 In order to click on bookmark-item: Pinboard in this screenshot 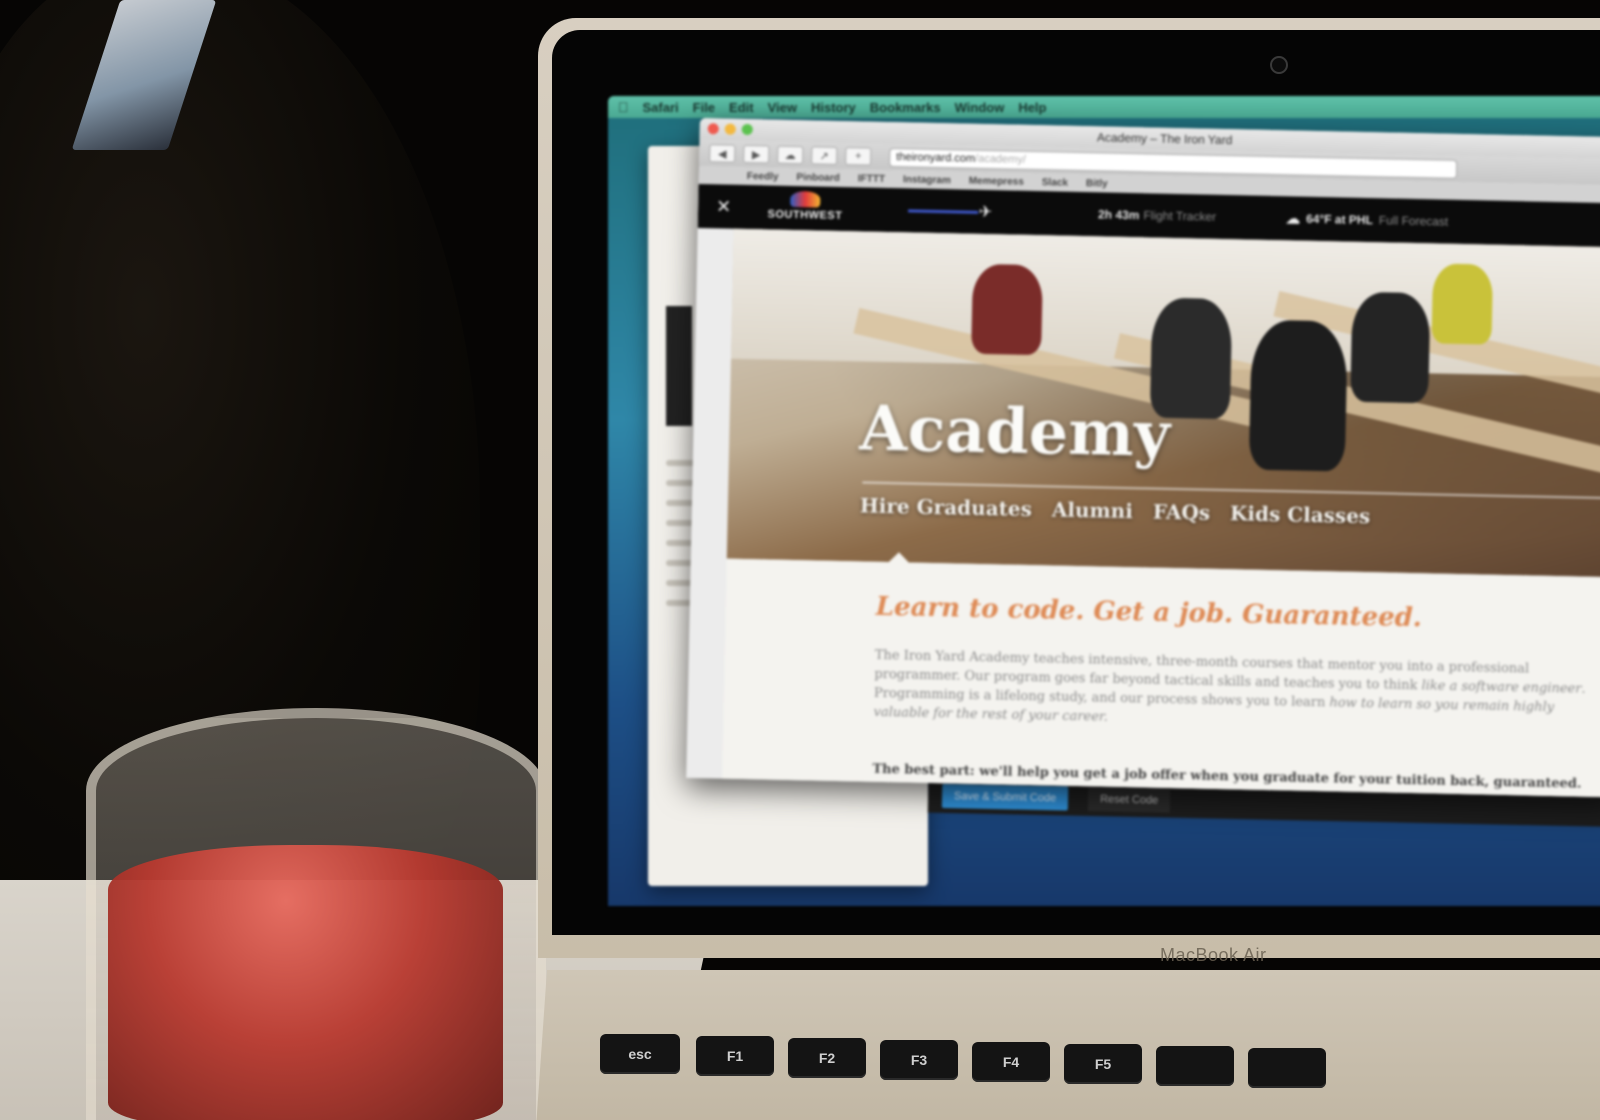, I will do `click(818, 178)`.